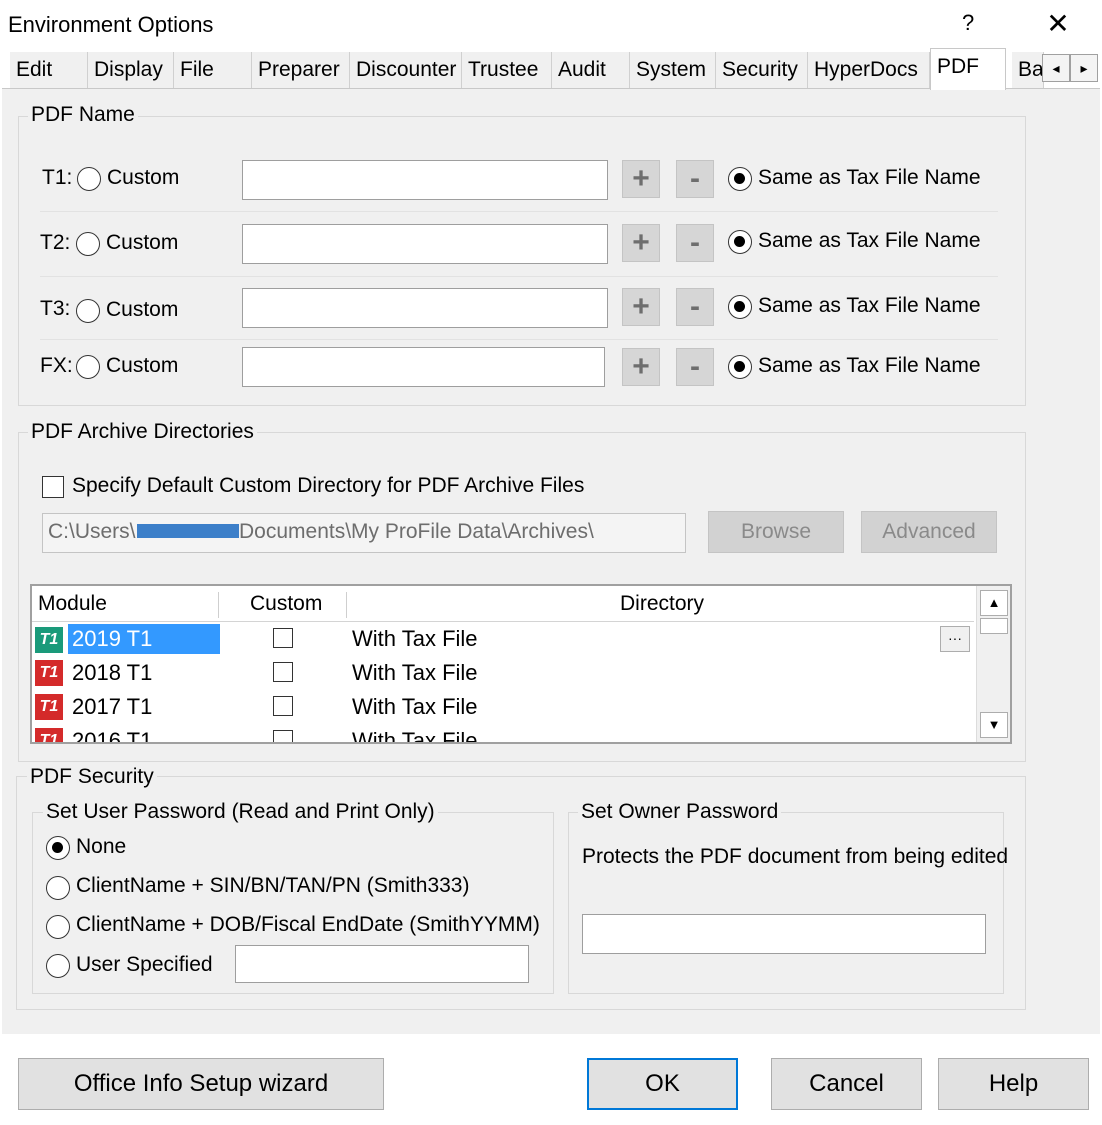 This screenshot has height=1125, width=1102. What do you see at coordinates (144, 965) in the screenshot?
I see `user-specified-label: User Specified` at bounding box center [144, 965].